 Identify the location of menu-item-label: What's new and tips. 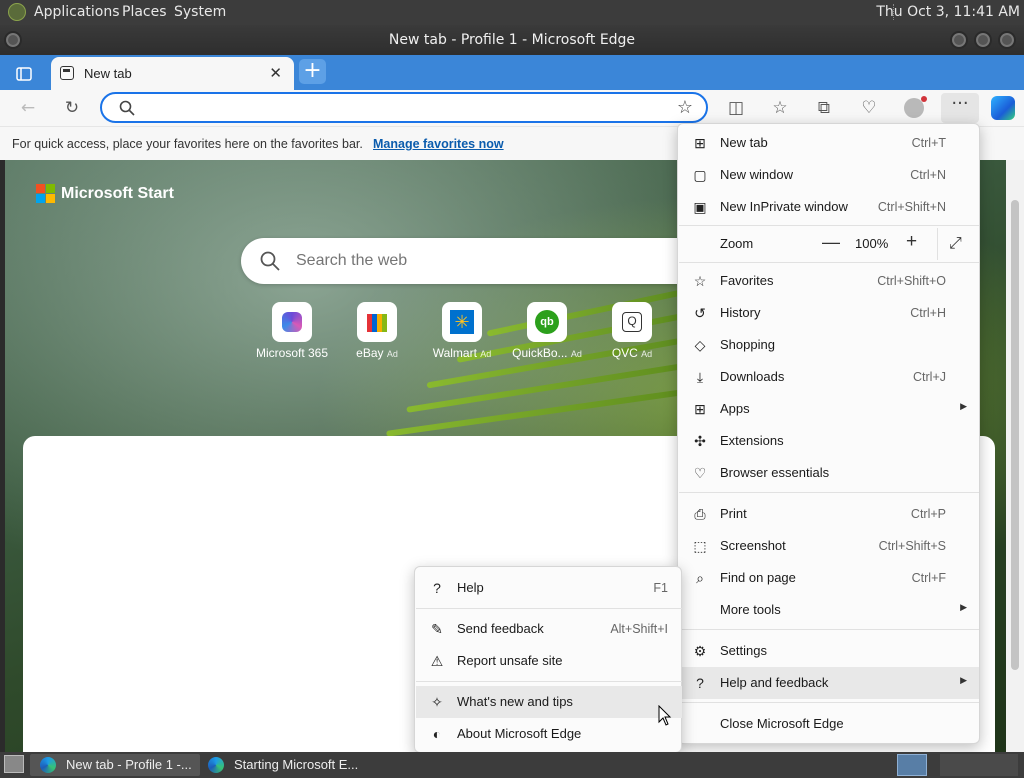
(515, 701).